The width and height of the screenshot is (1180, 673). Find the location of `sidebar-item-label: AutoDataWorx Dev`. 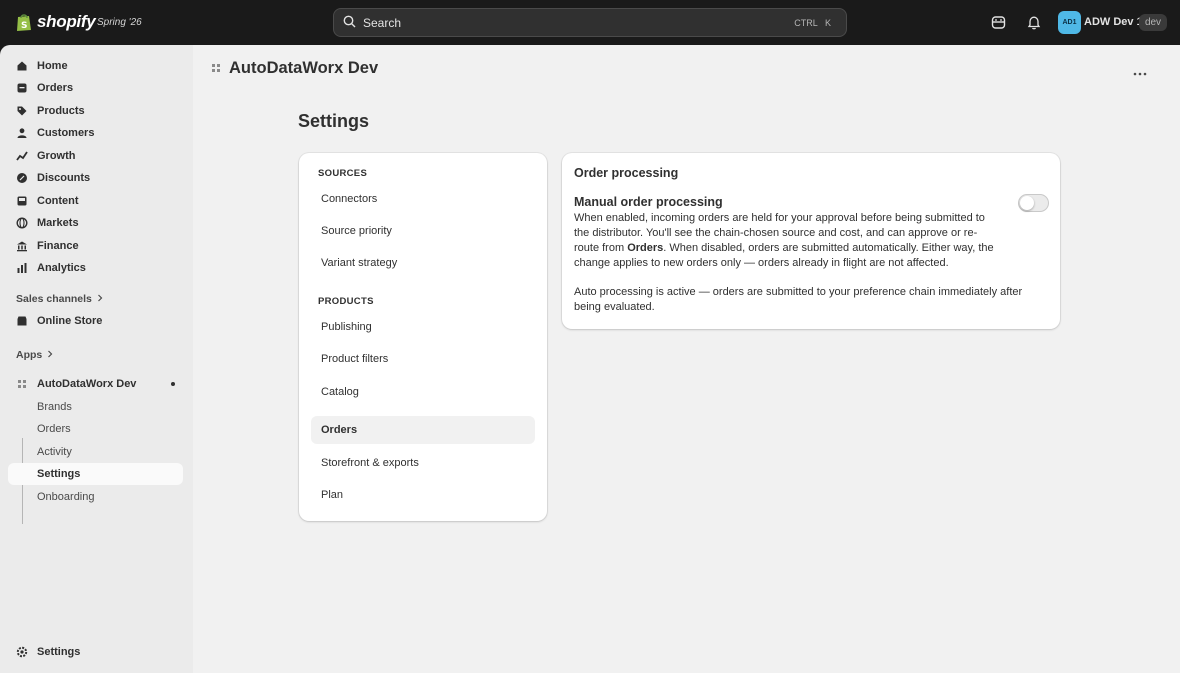

sidebar-item-label: AutoDataWorx Dev is located at coordinates (87, 384).